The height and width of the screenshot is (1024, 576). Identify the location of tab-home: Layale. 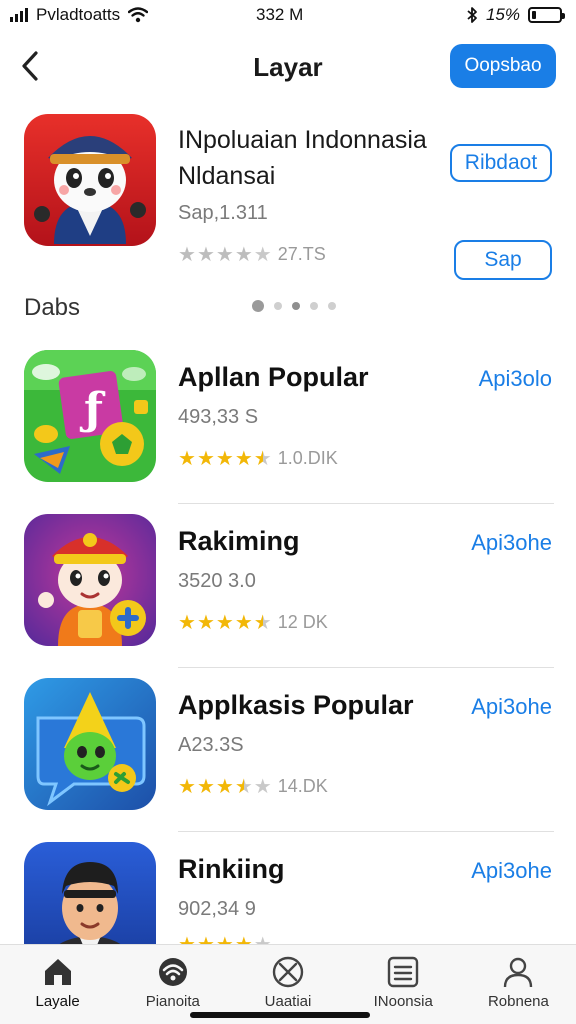
(57, 984).